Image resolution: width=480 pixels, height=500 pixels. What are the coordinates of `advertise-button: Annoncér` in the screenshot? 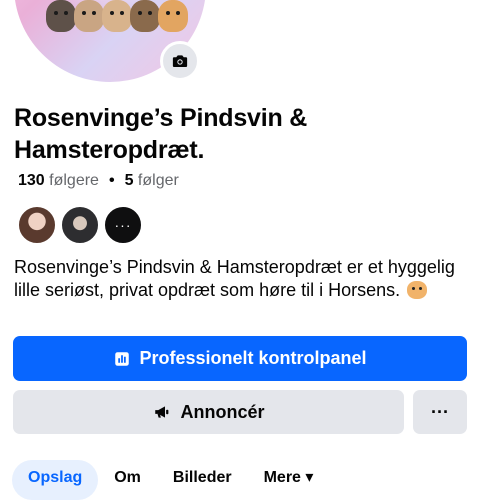 It's located at (208, 412).